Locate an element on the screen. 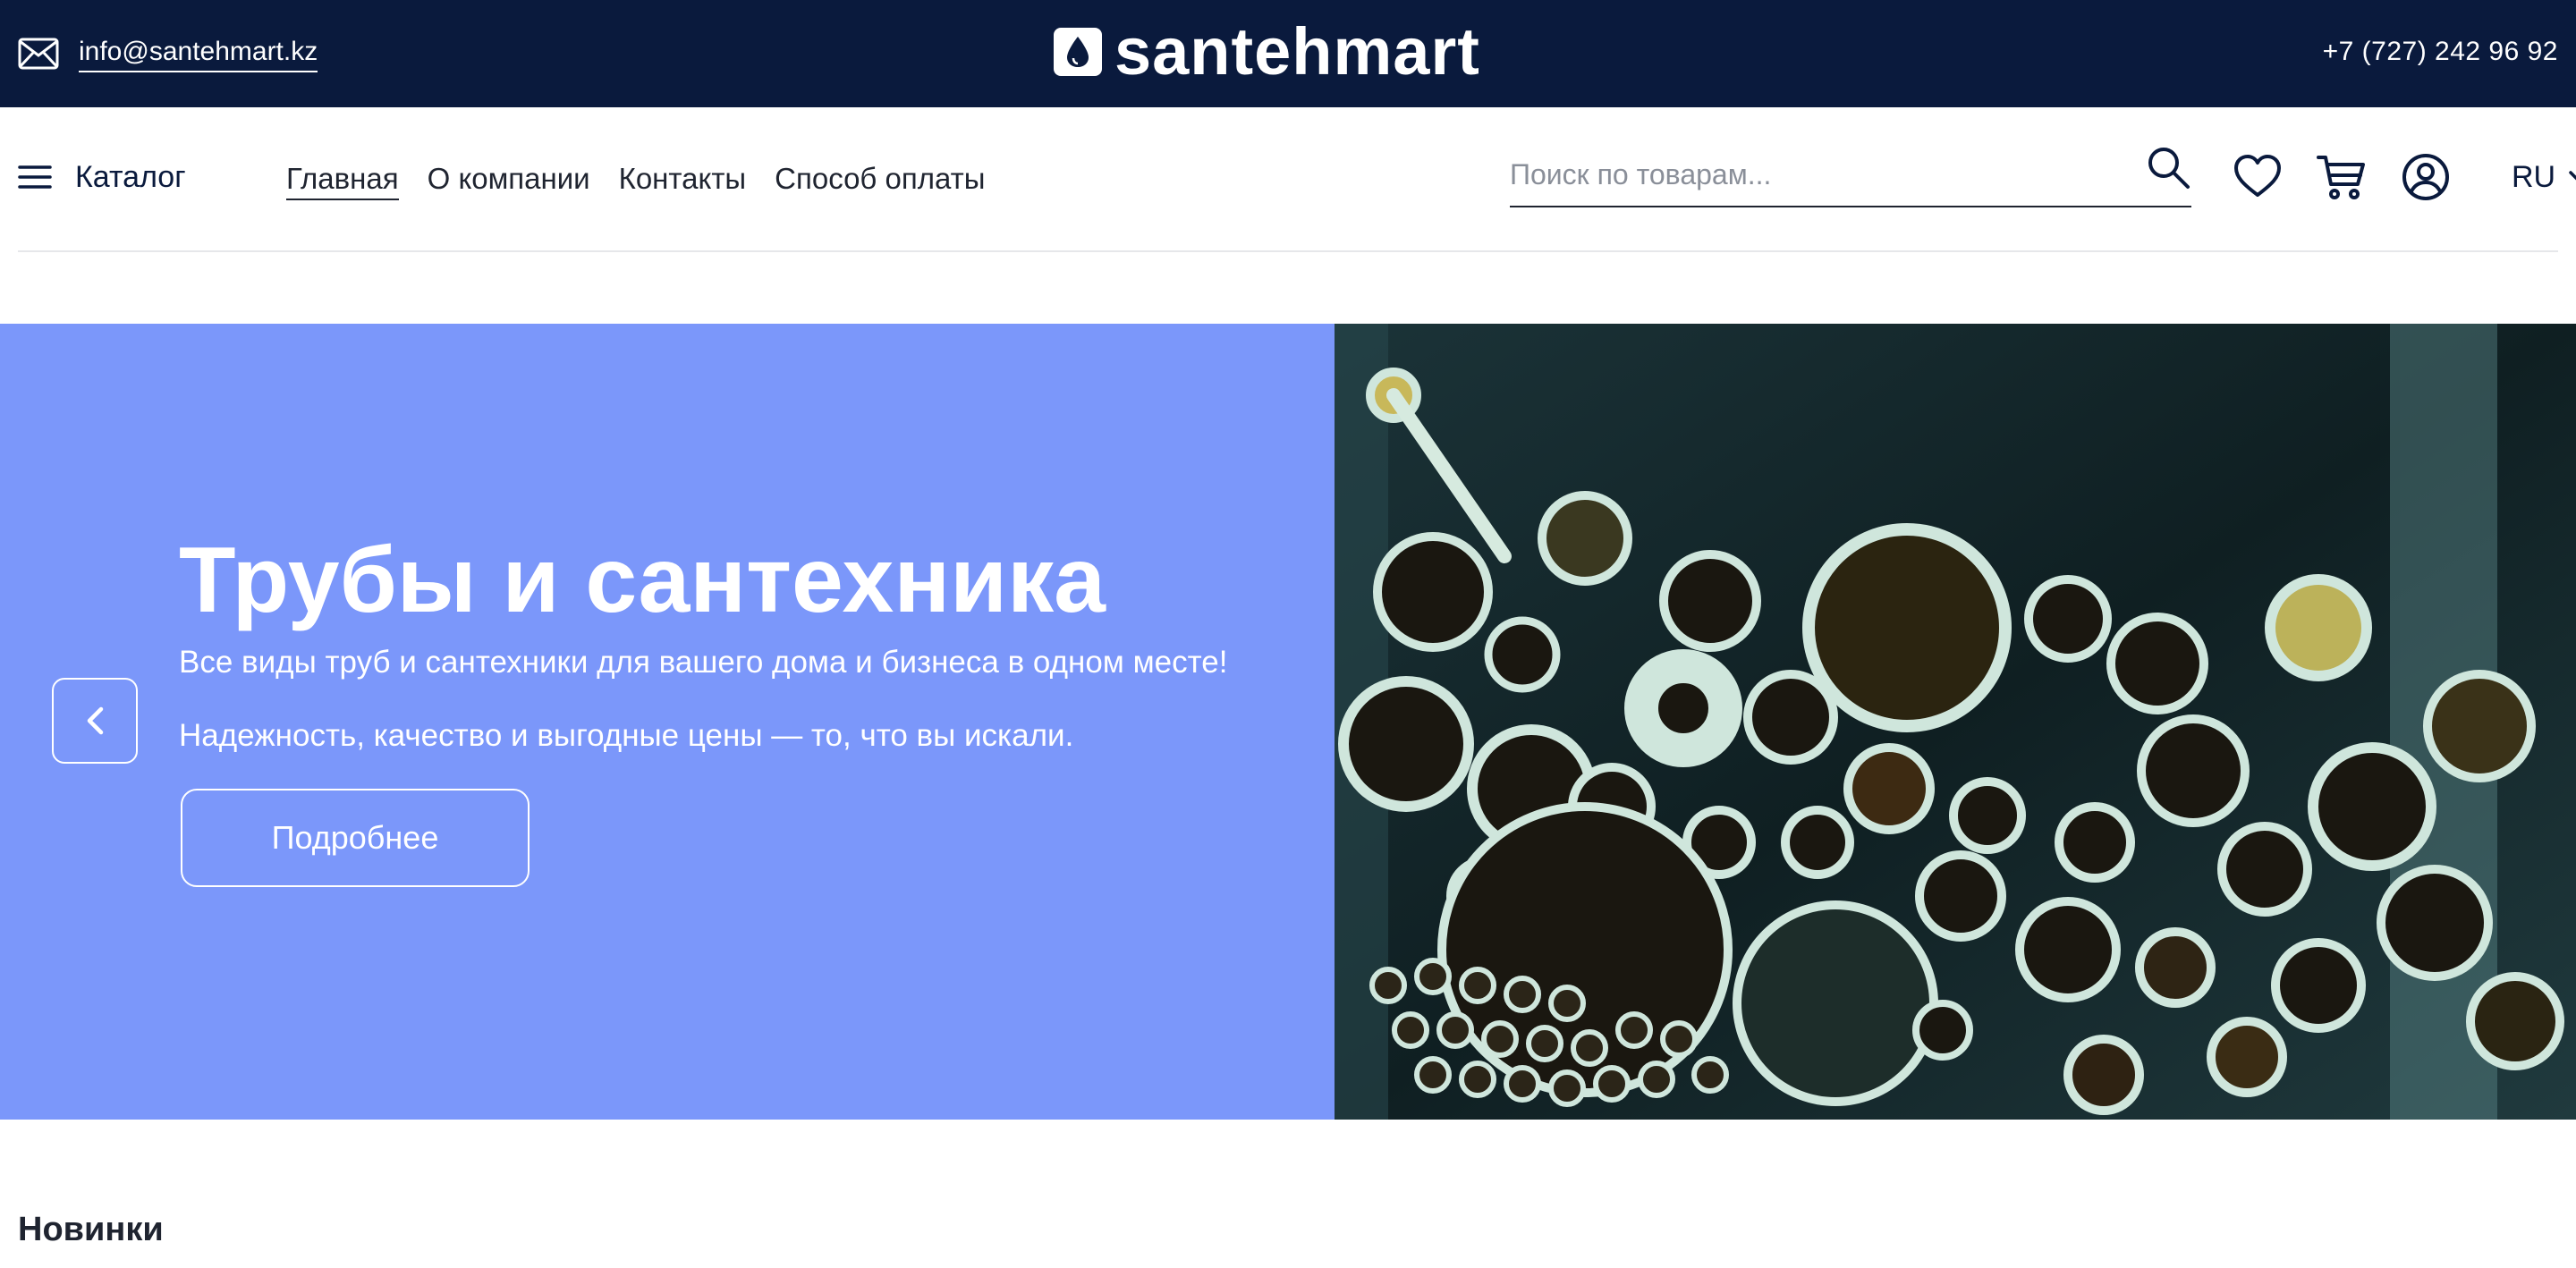  user-icon is located at coordinates (2426, 177).